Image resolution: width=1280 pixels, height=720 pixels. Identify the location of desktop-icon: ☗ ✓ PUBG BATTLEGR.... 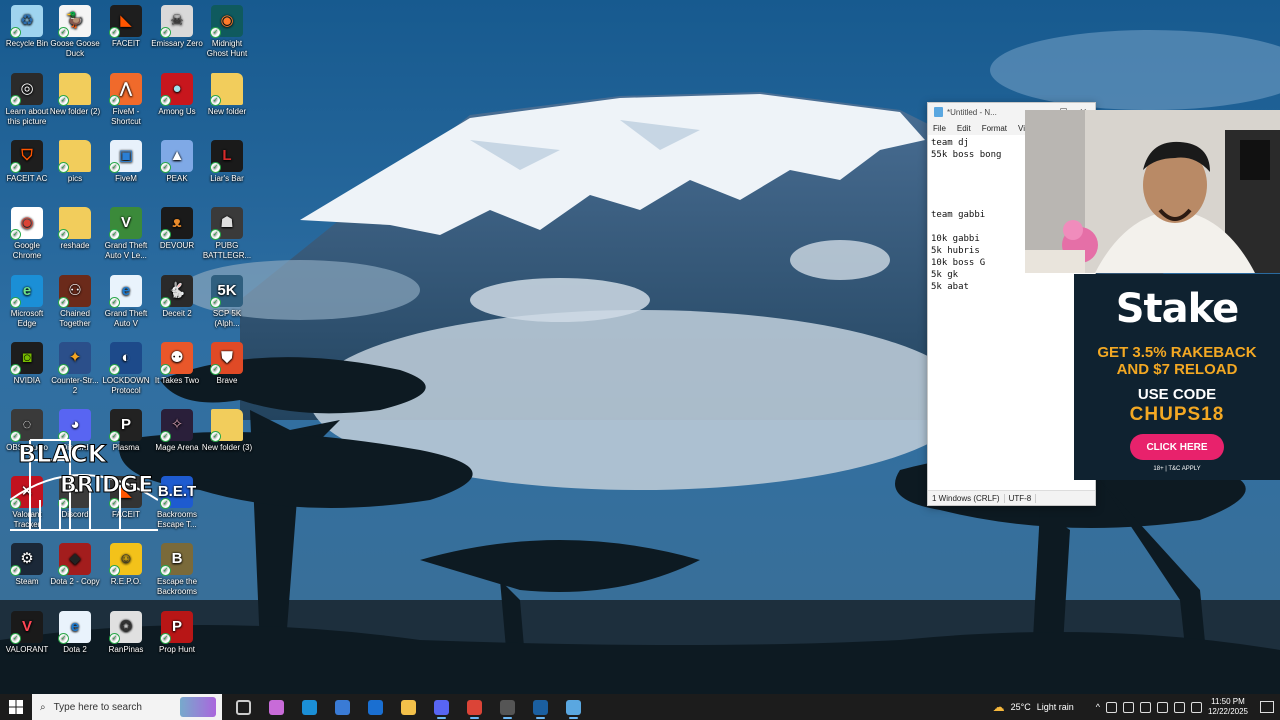
(227, 239).